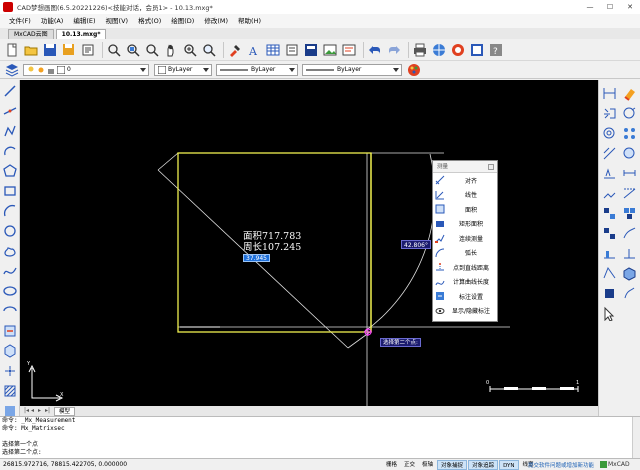  I want to click on menu-function: 功能(A), so click(52, 21).